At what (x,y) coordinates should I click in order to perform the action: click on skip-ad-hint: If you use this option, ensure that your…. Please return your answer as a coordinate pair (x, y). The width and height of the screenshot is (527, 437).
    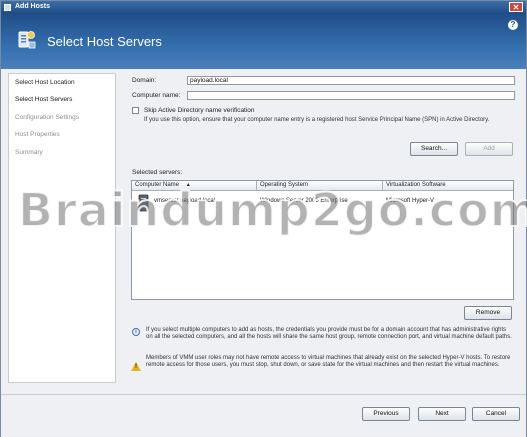
    Looking at the image, I should click on (317, 120).